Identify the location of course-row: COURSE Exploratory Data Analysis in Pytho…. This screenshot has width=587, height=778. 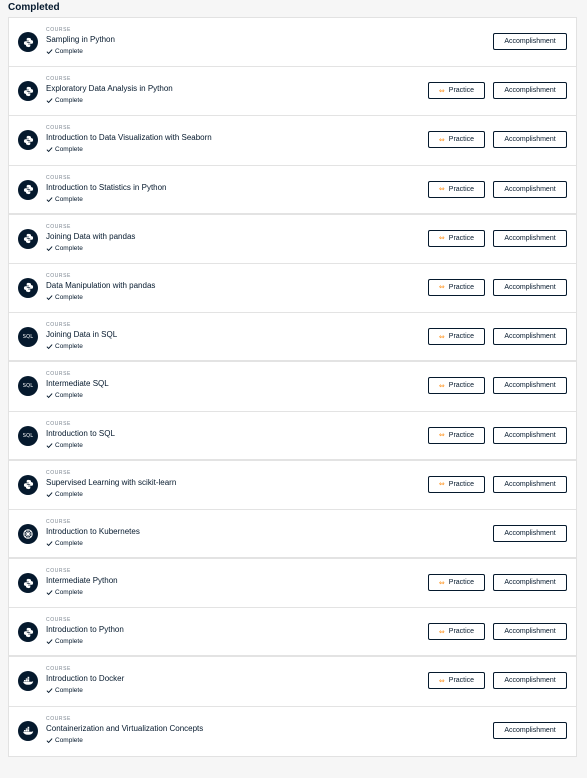
(292, 92).